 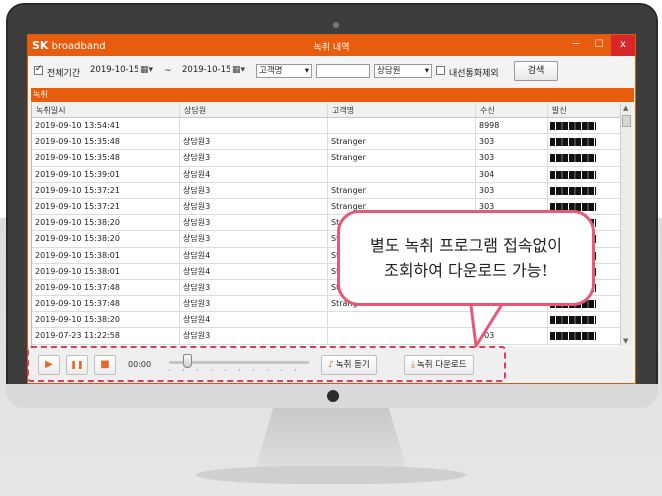 I want to click on table-header: 녹취일시 상담원 고객명 수신 발신, so click(x=326, y=110).